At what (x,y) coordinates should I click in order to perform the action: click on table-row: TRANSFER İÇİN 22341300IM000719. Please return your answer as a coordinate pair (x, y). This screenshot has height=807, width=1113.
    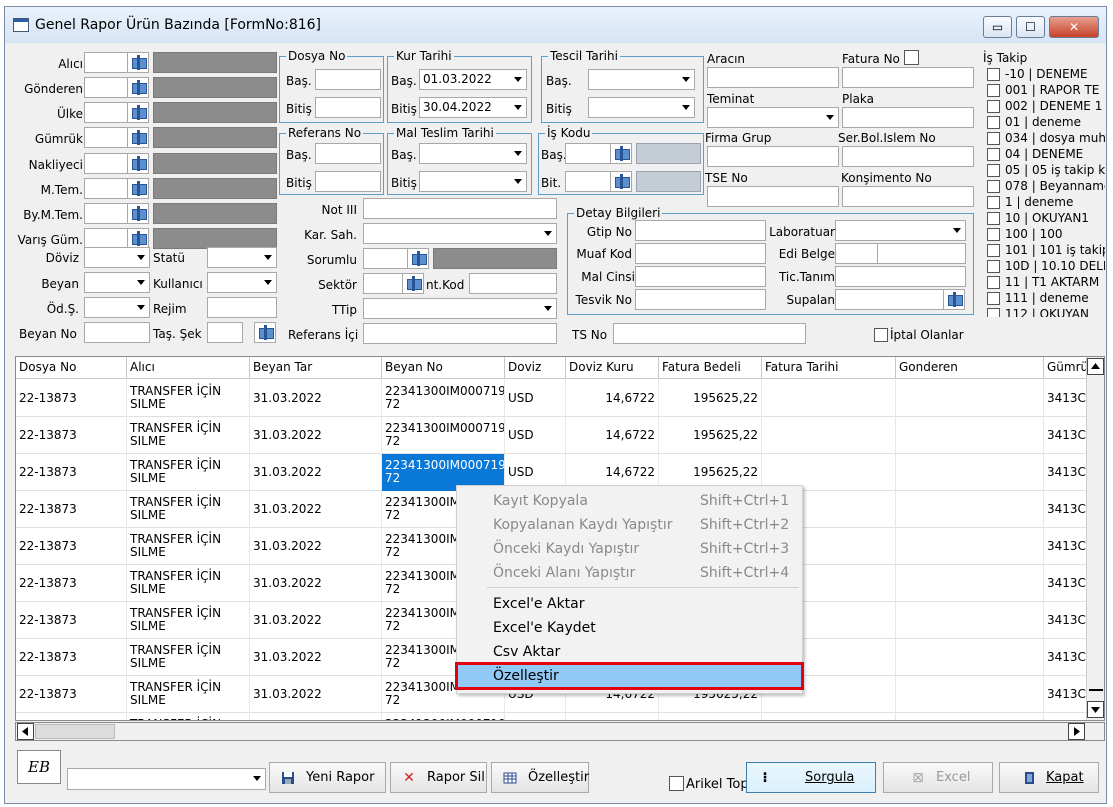
    Looking at the image, I should click on (552, 716).